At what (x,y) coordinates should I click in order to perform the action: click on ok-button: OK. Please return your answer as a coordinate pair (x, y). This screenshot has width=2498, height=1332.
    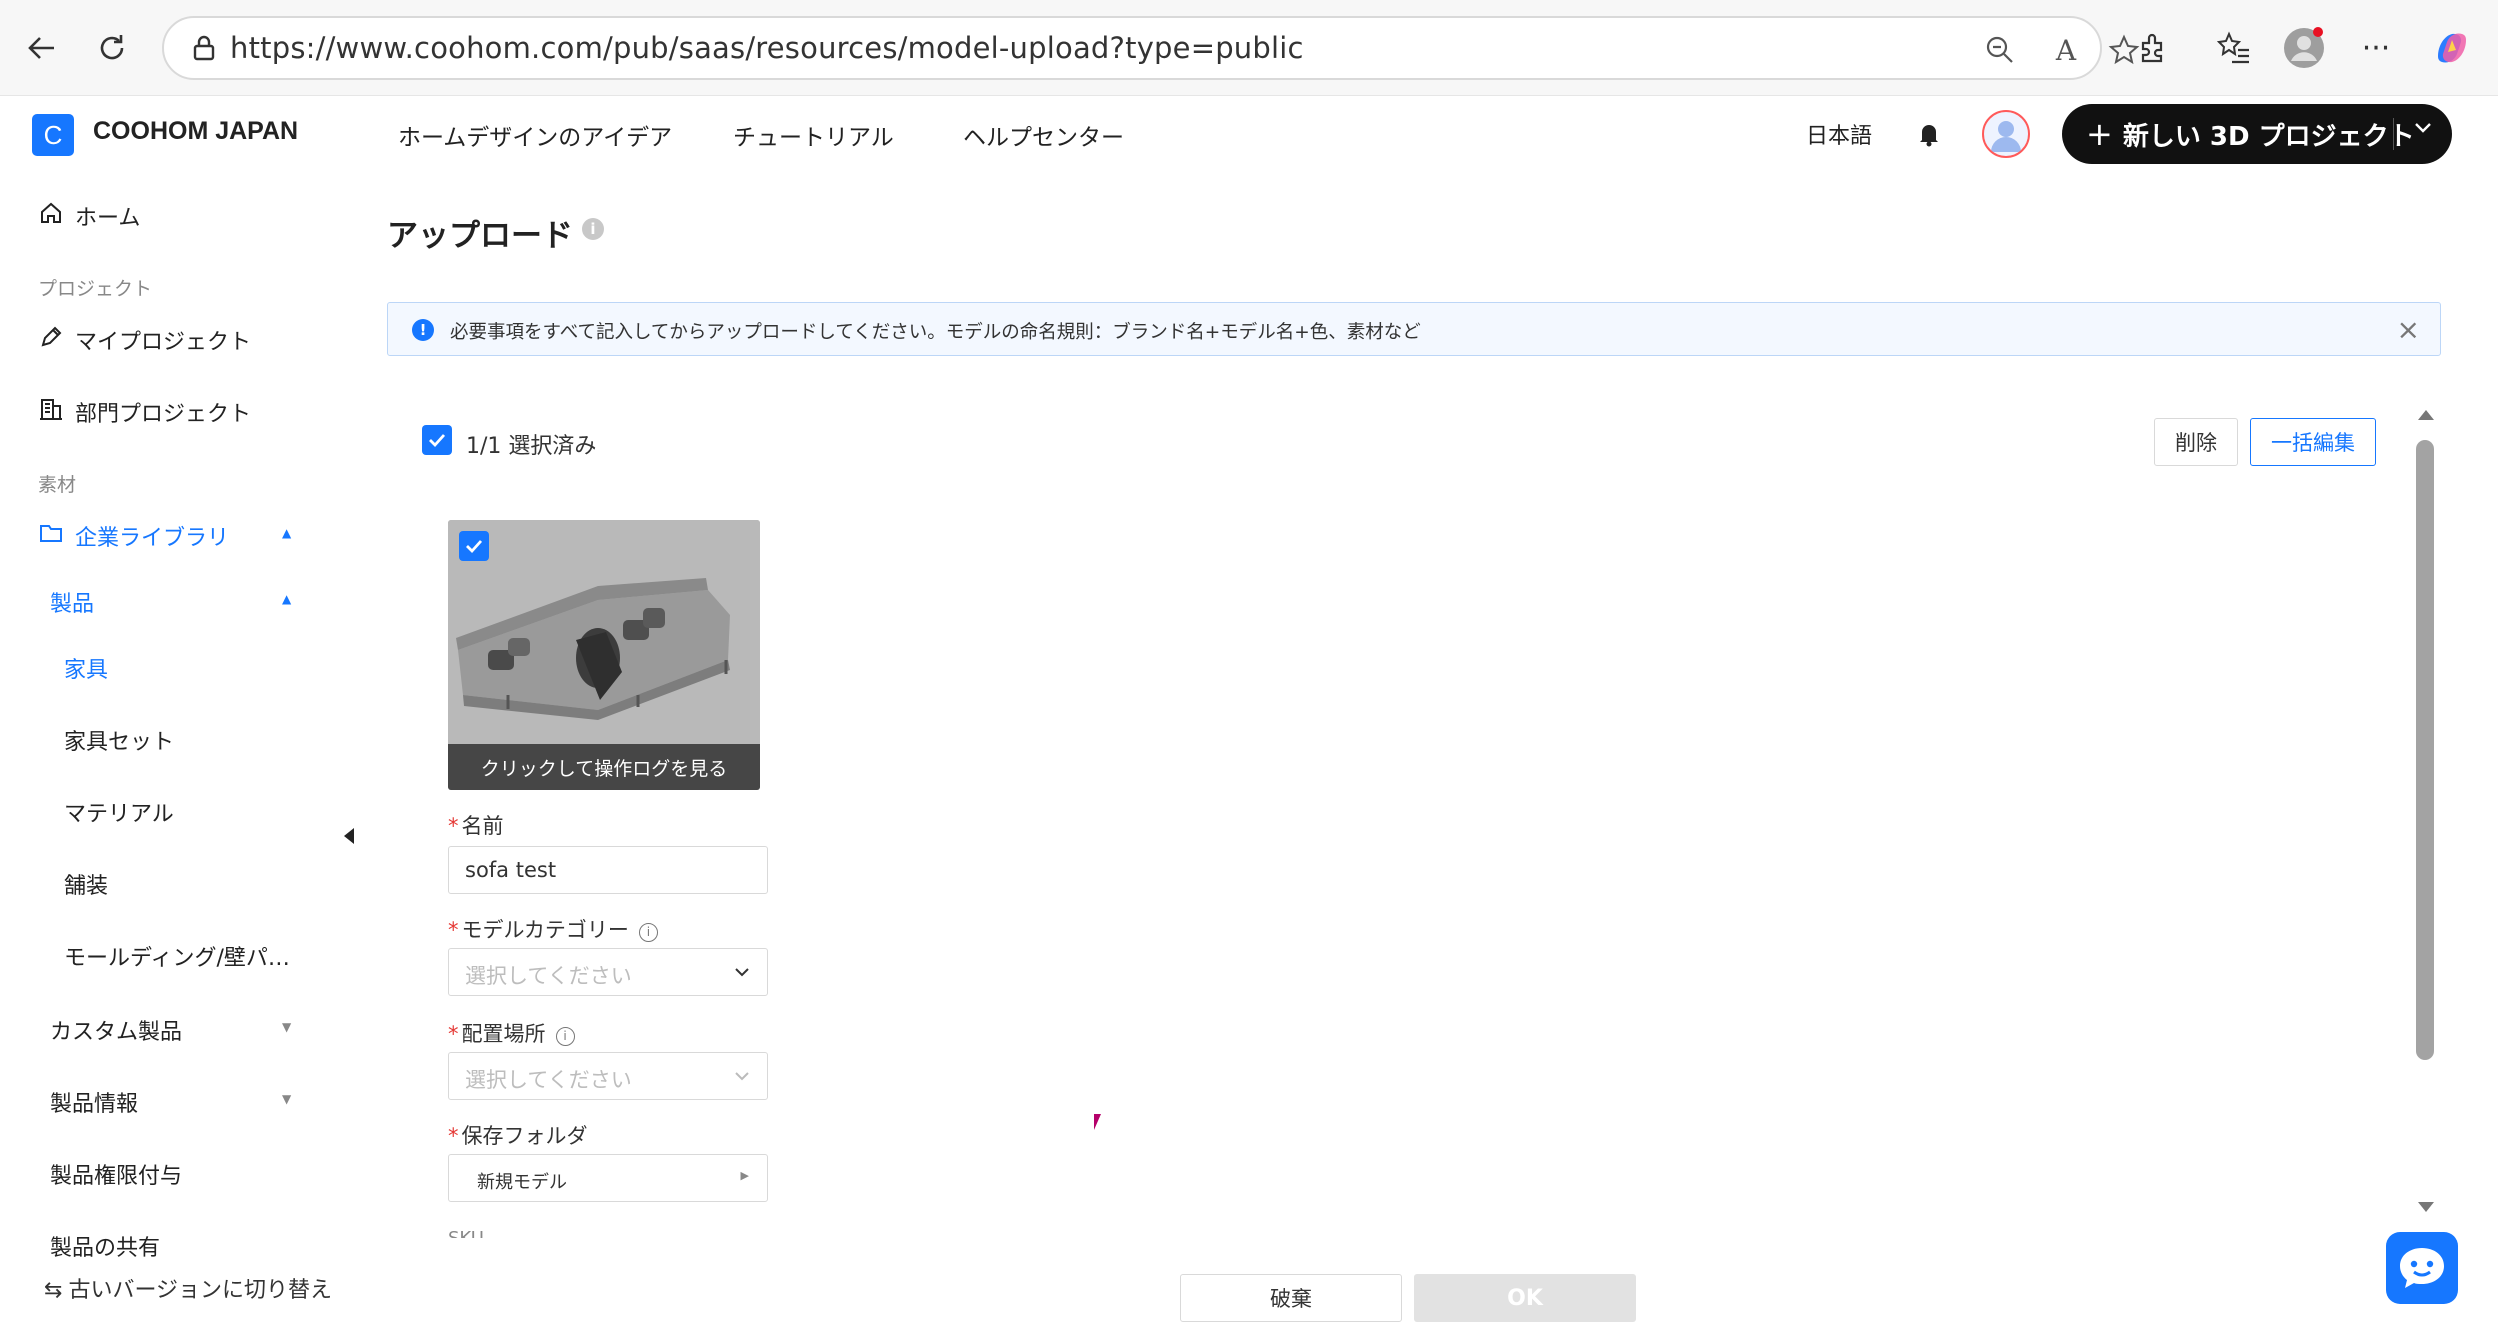
    Looking at the image, I should click on (1525, 1298).